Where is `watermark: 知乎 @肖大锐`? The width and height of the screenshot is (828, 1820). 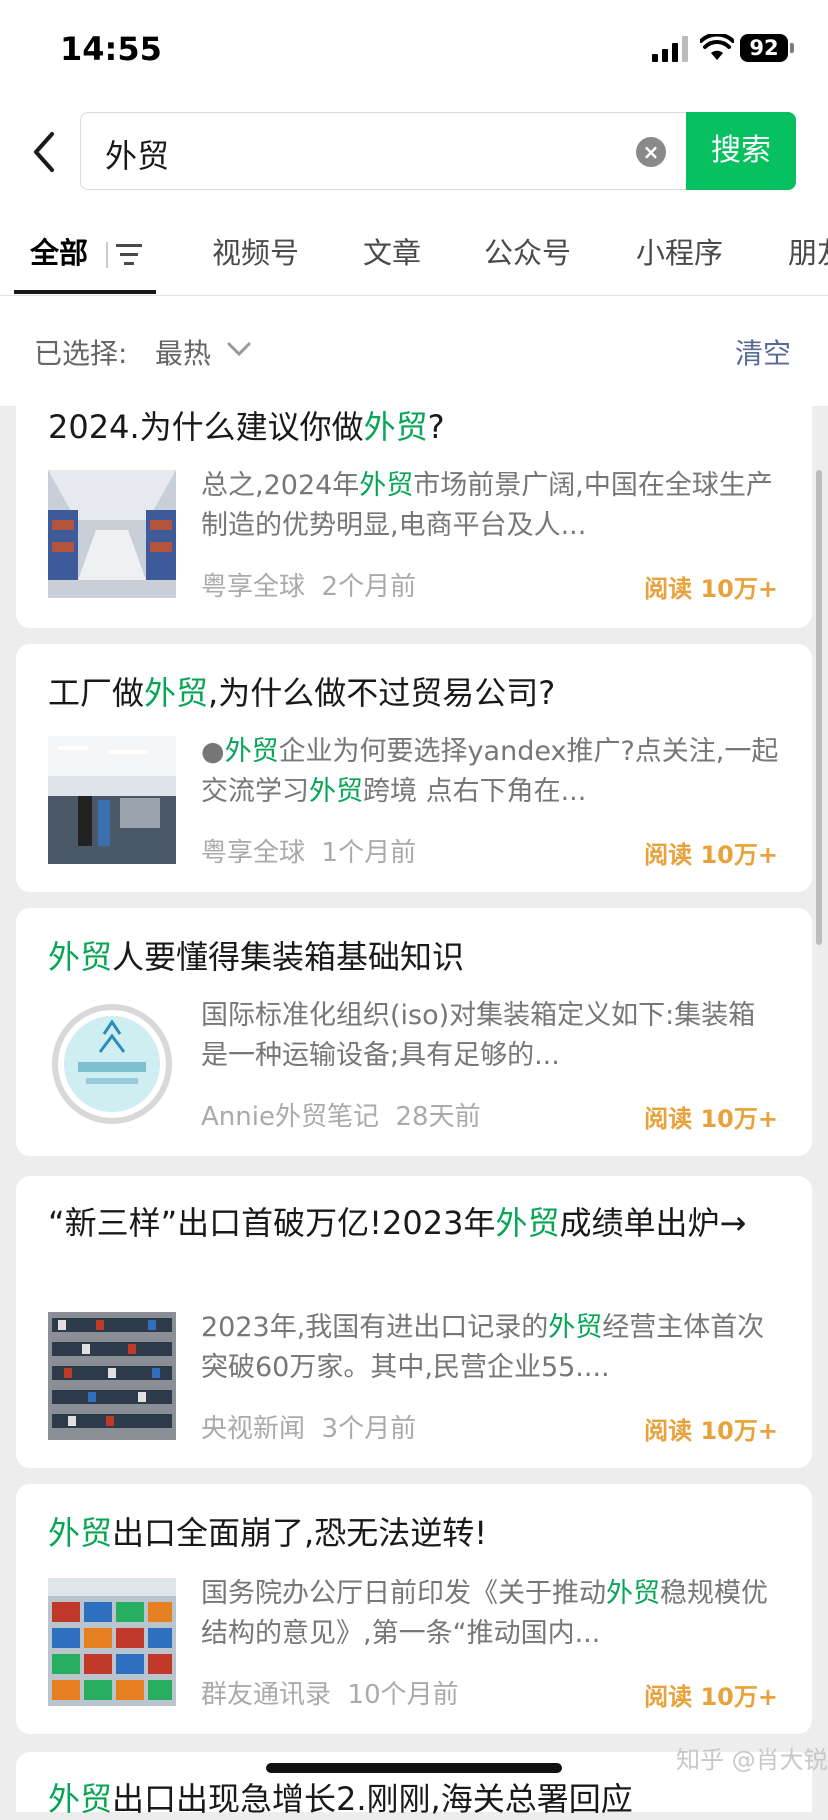
watermark: 知乎 @肖大锐 is located at coordinates (752, 1760).